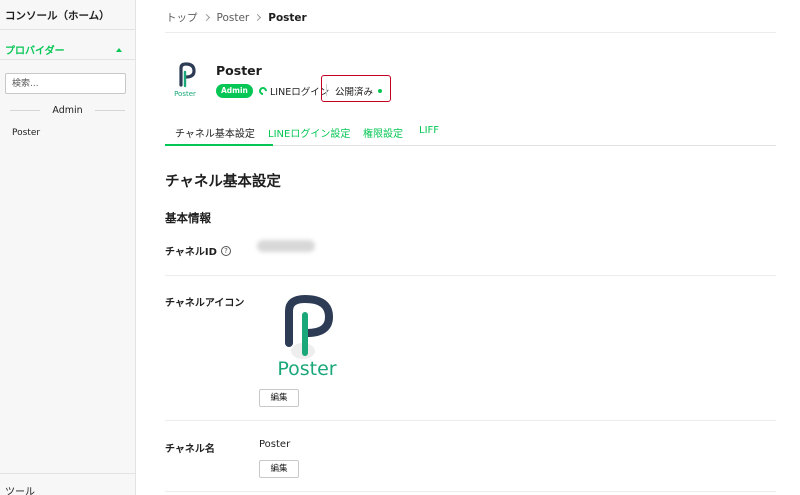  Describe the element at coordinates (239, 70) in the screenshot. I see `channel-name: Poster` at that location.